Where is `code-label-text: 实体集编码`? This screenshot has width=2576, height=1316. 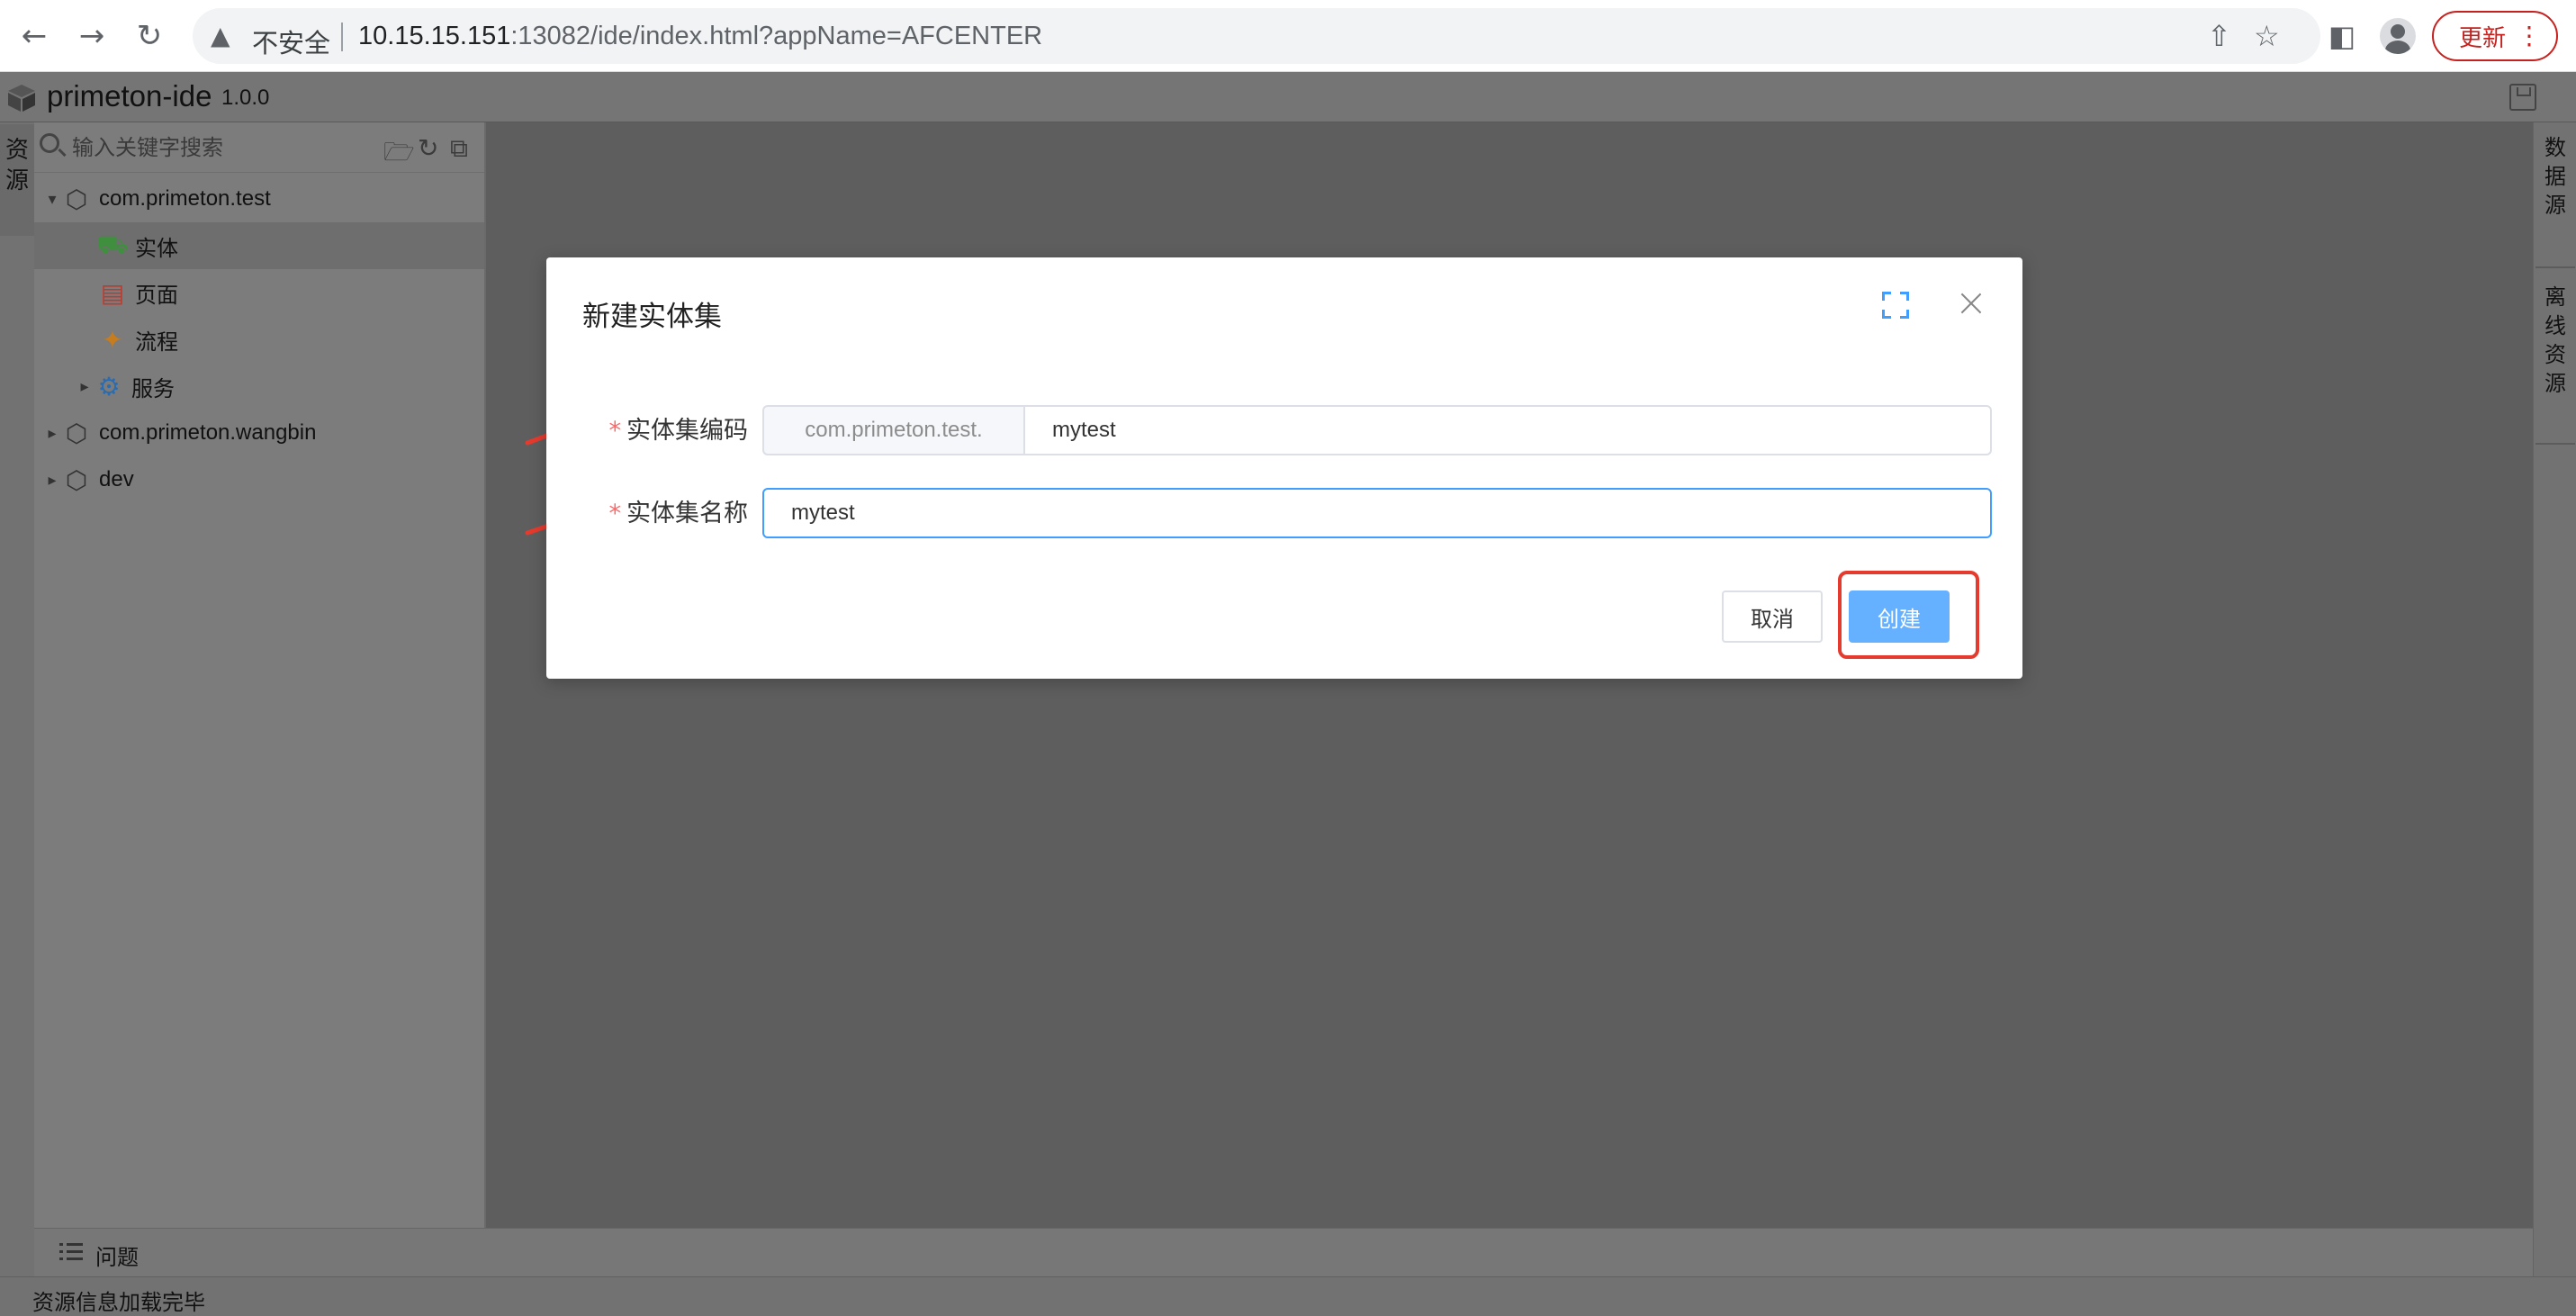 code-label-text: 实体集编码 is located at coordinates (687, 431).